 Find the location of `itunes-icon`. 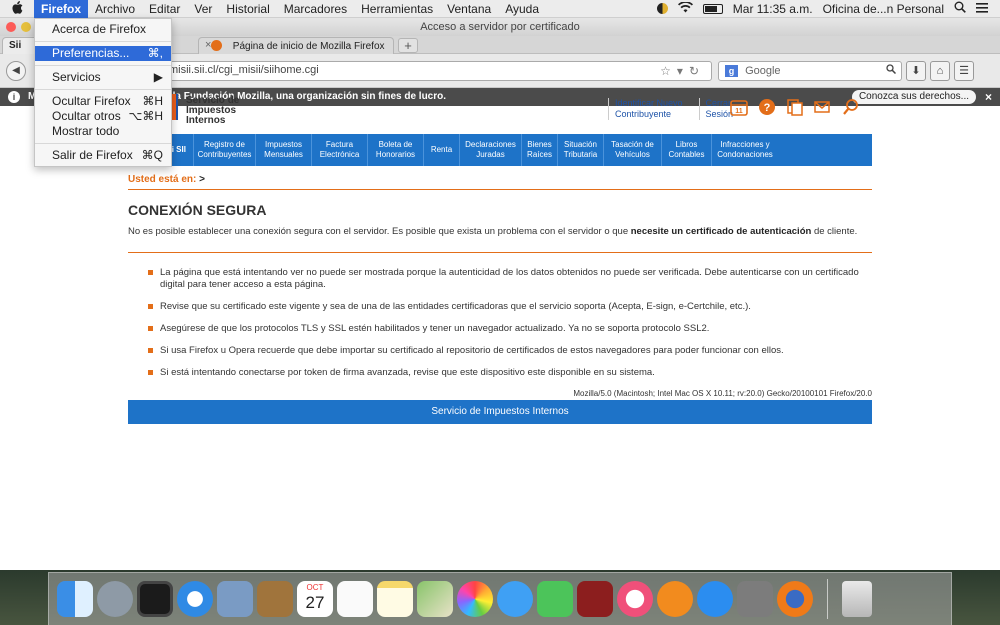

itunes-icon is located at coordinates (635, 599).